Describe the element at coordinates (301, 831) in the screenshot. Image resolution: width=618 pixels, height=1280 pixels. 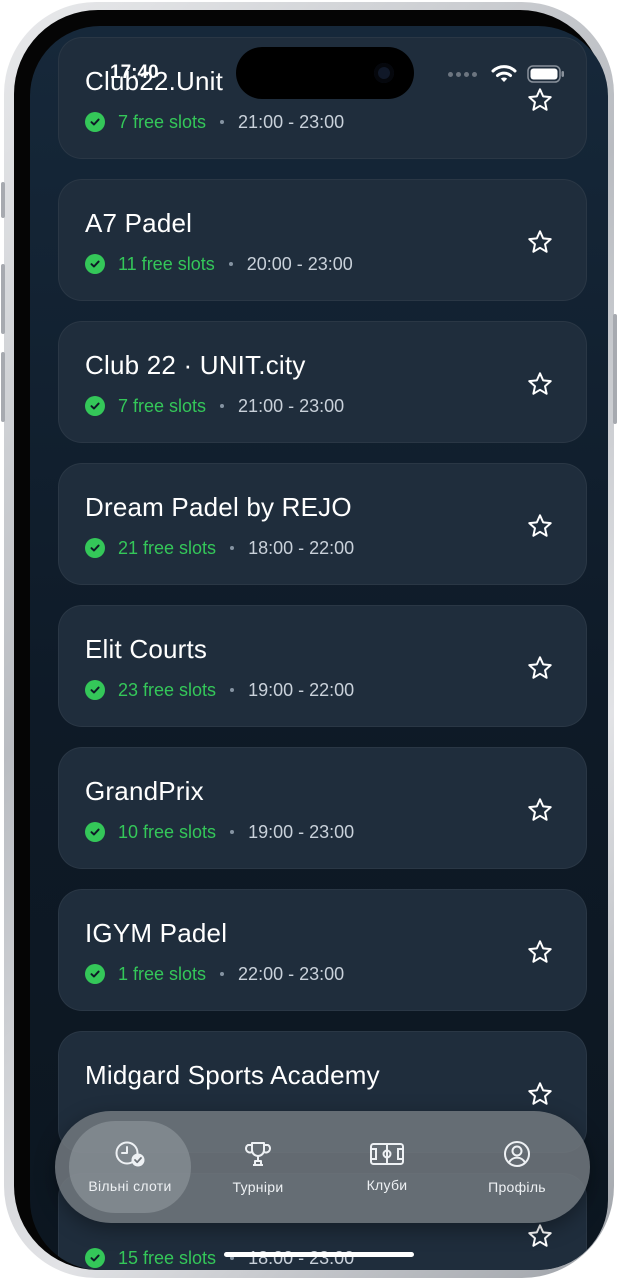
I see `time-range: 19:00 - 23:00` at that location.